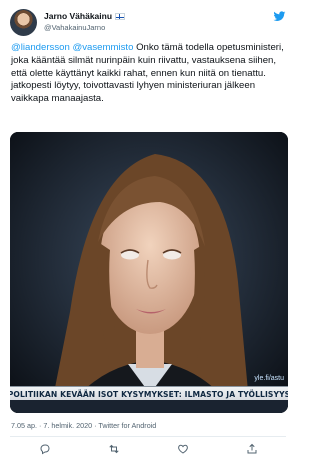 The height and width of the screenshot is (464, 320). I want to click on author-handle: @VahakainuJarno, so click(84, 28).